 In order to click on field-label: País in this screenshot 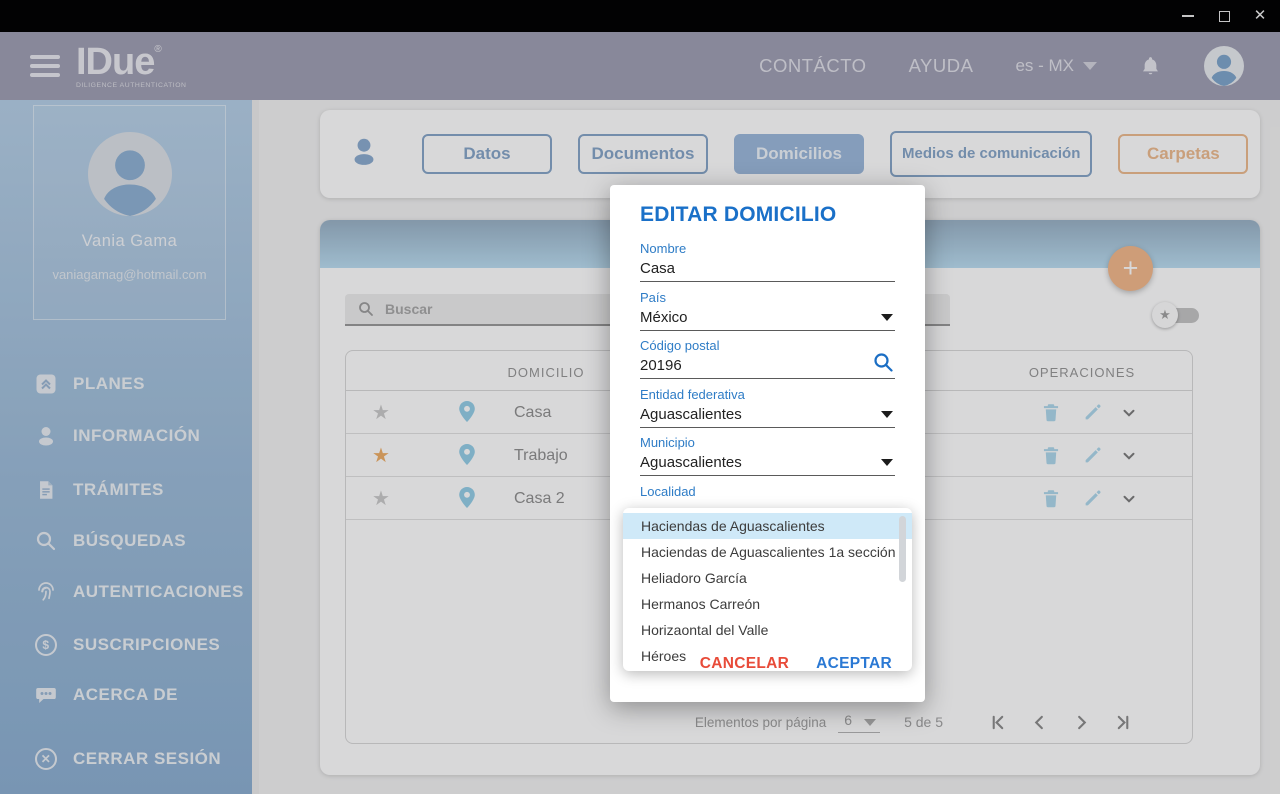, I will do `click(653, 297)`.